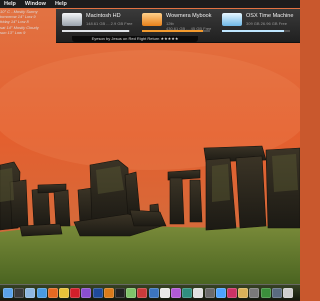  What do you see at coordinates (19, 293) in the screenshot?
I see `dashboard-icon` at bounding box center [19, 293].